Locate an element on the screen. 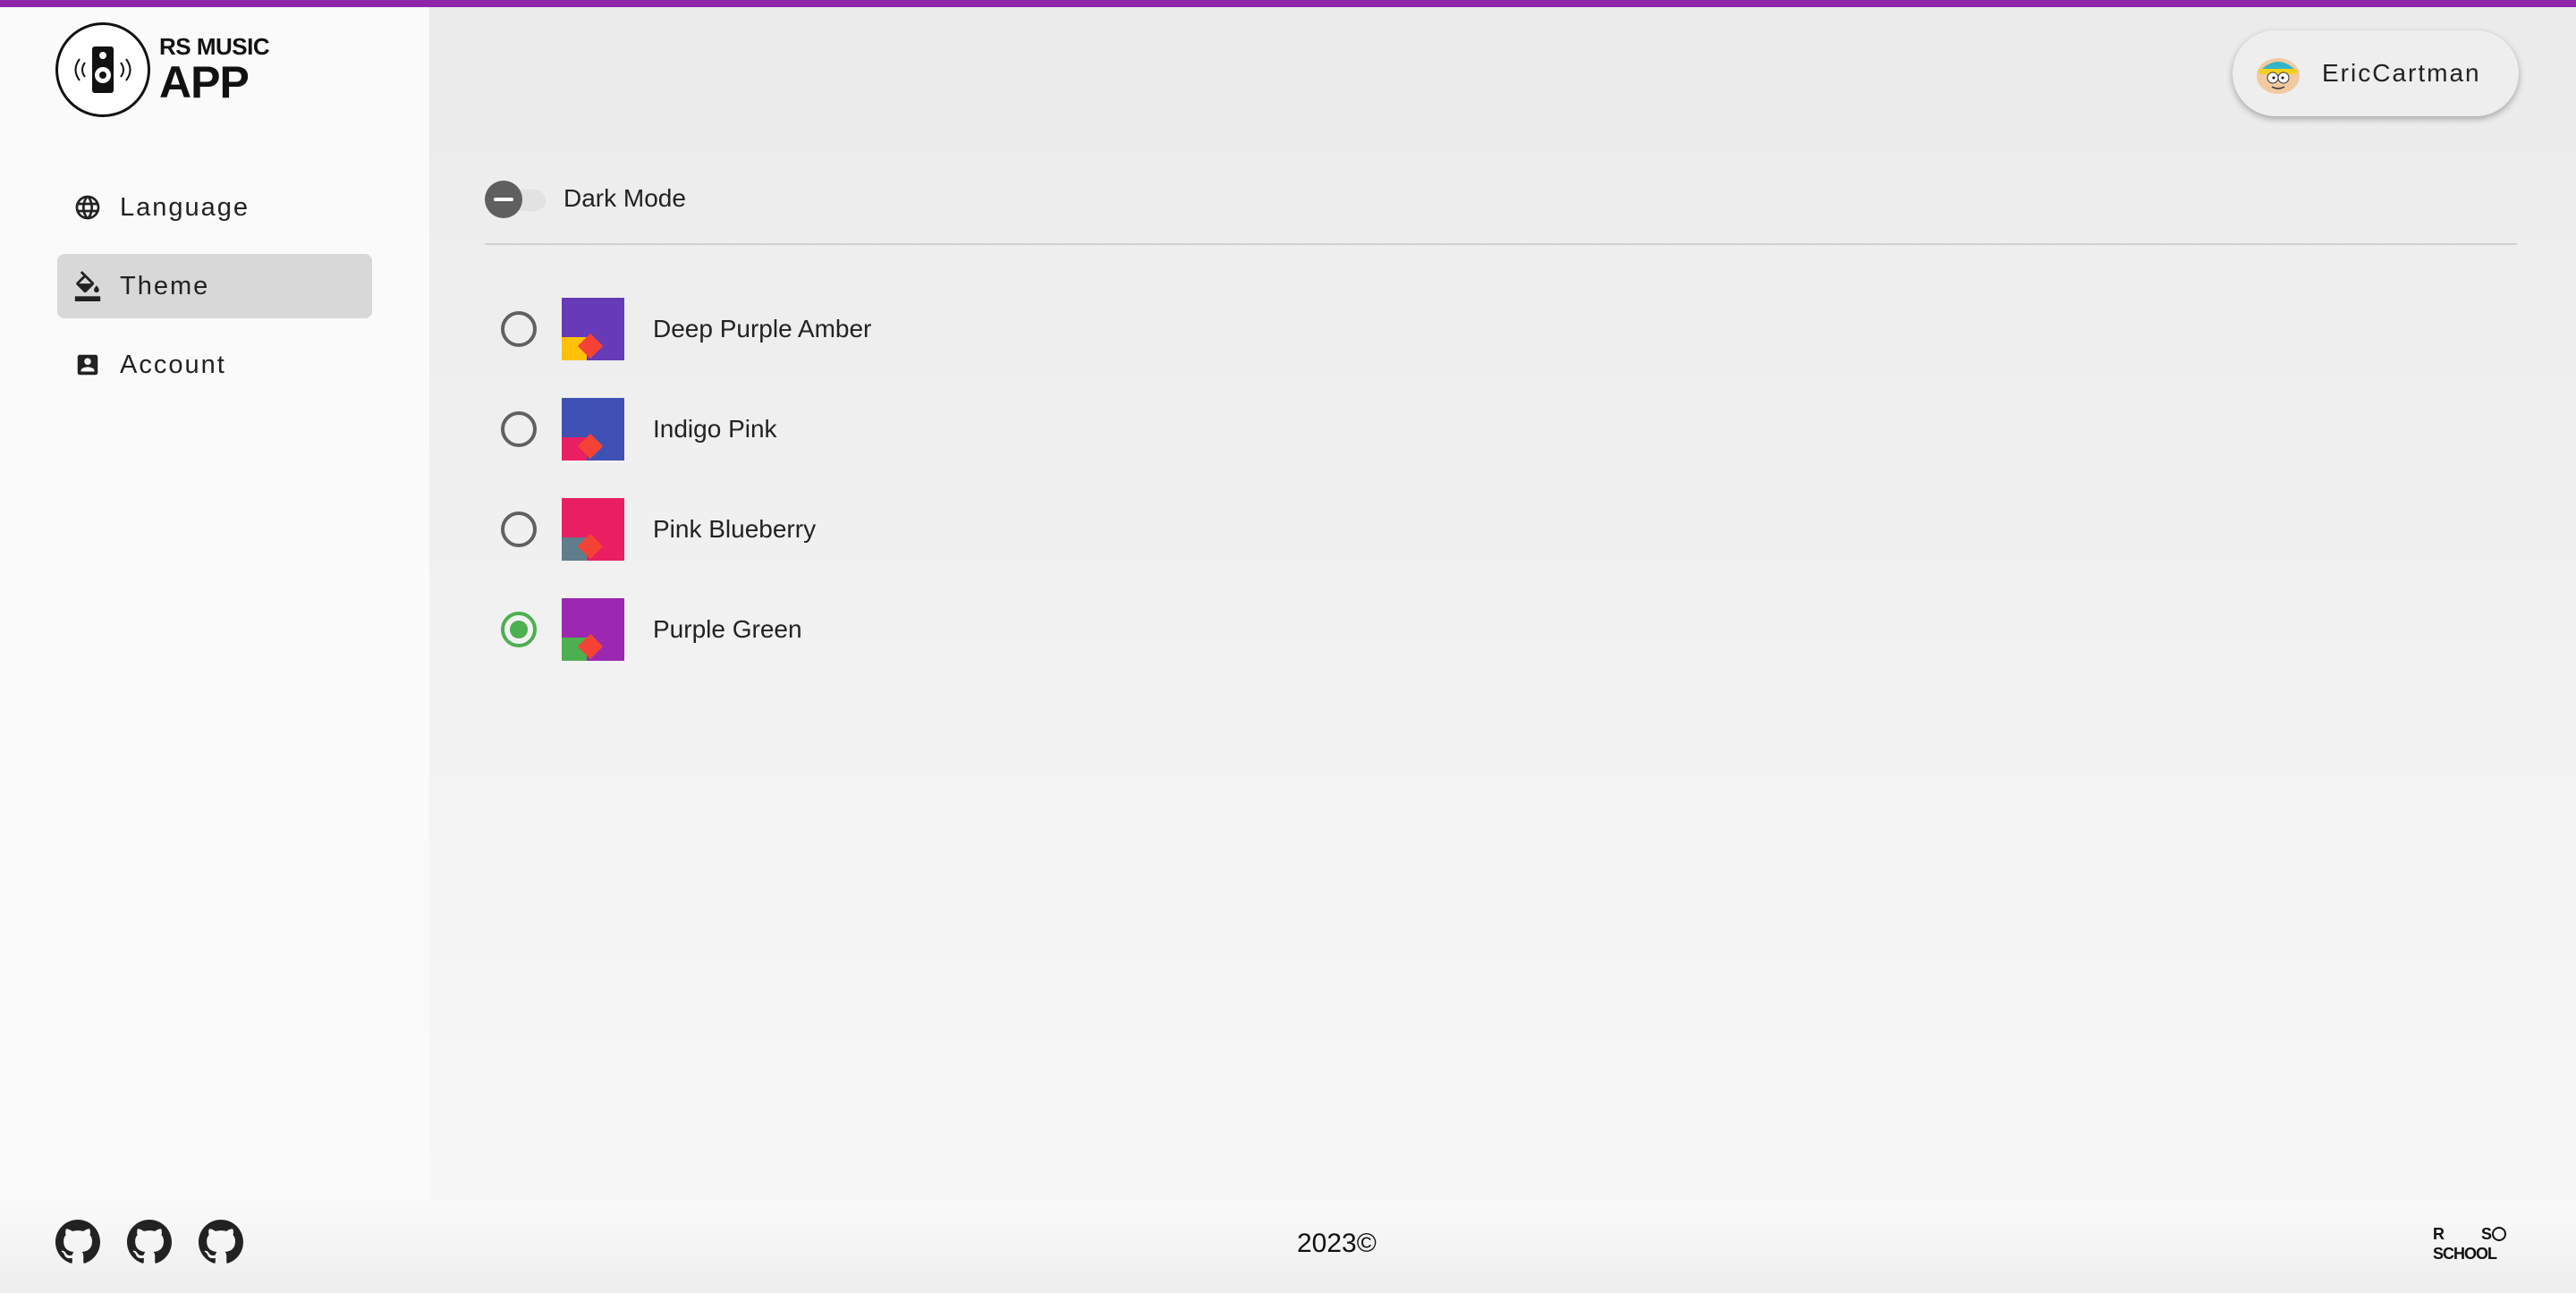  settings-nav: Language Theme Account is located at coordinates (214, 293).